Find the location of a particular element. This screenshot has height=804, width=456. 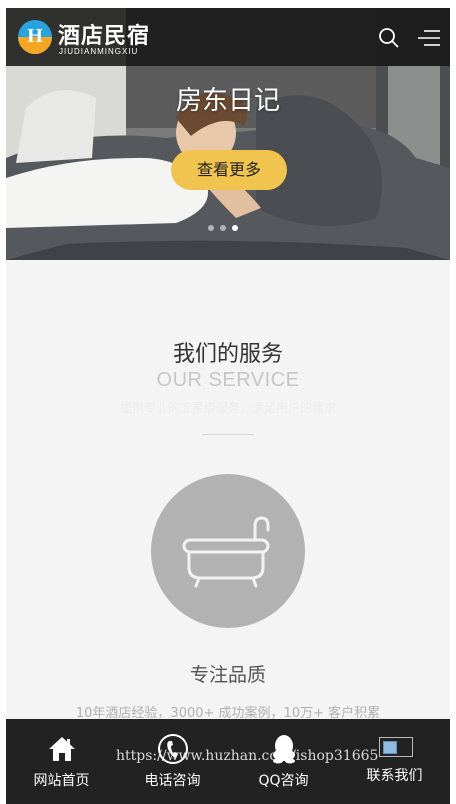

qq-penguin-icon is located at coordinates (284, 749).